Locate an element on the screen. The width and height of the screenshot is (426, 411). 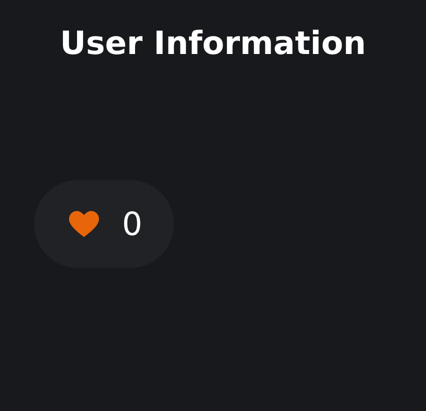
page-title: User Information is located at coordinates (213, 43).